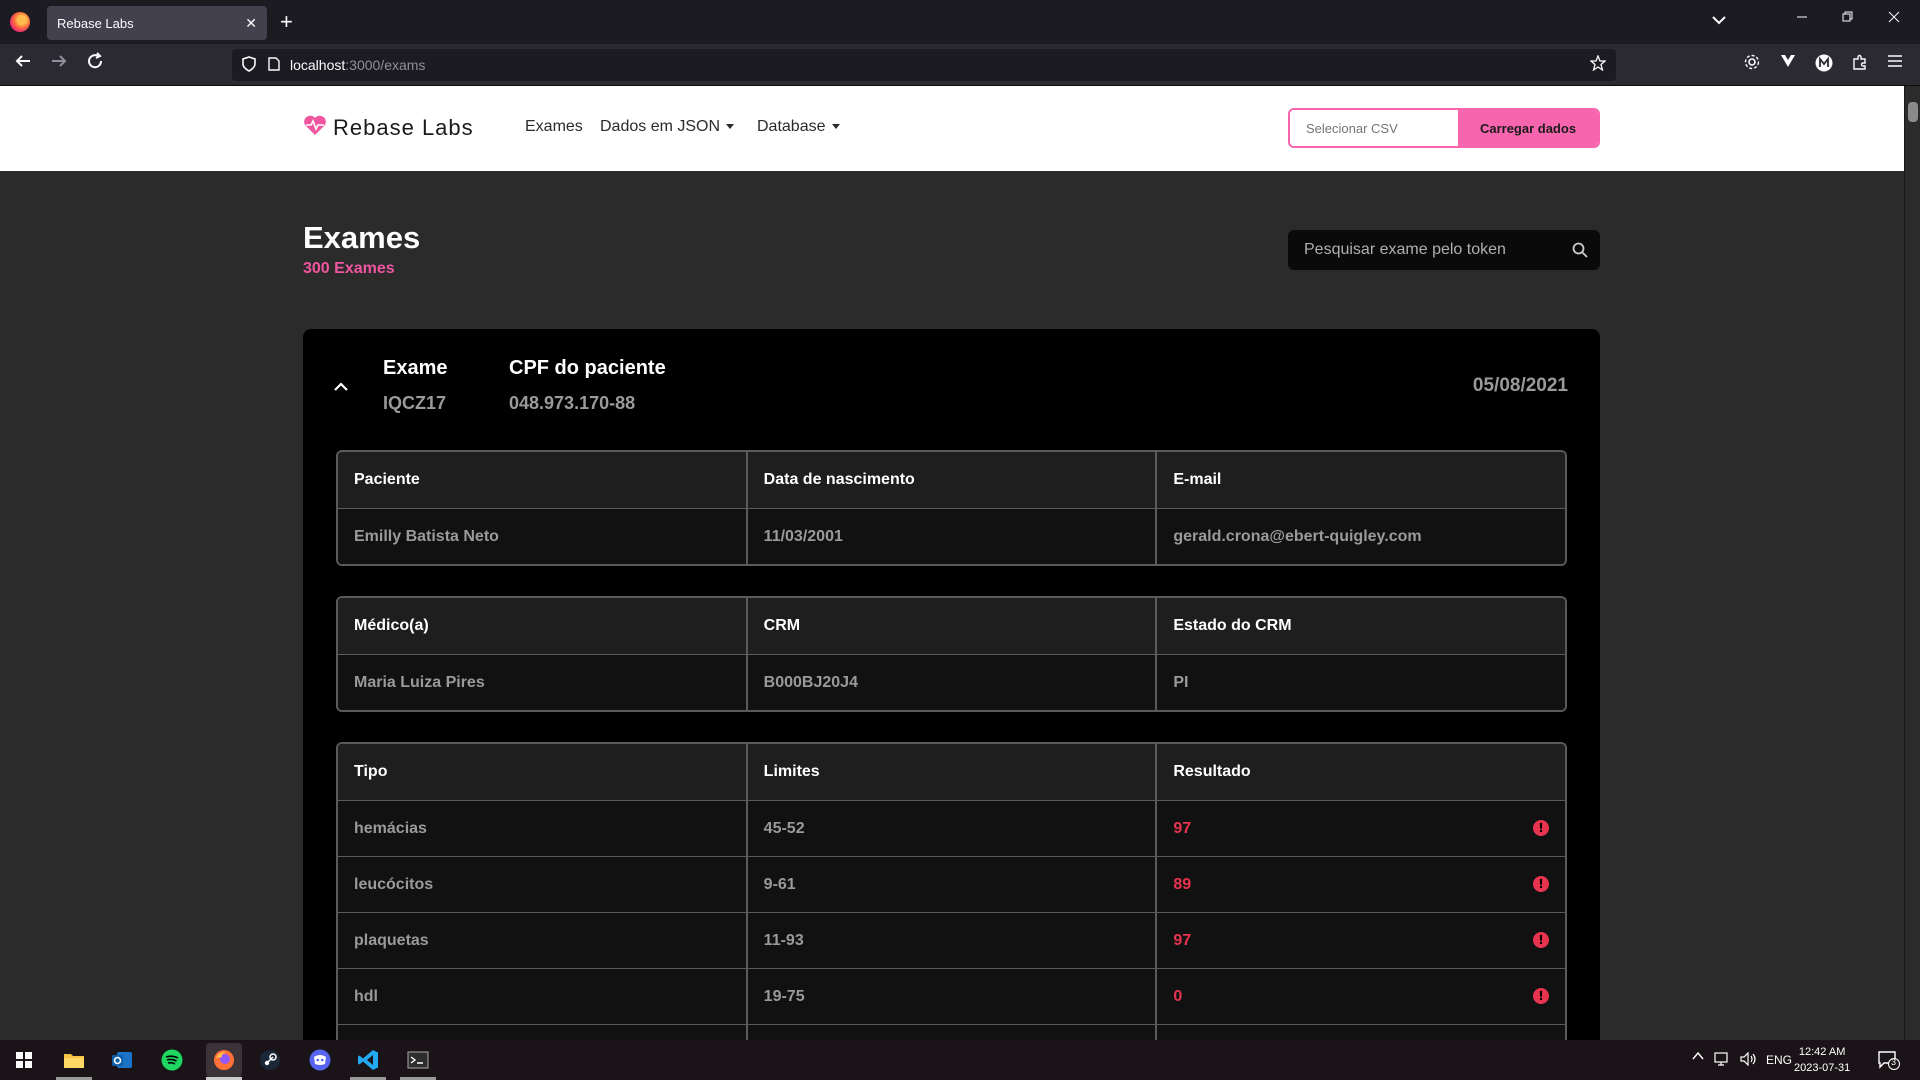  I want to click on network-icon, so click(1723, 1060).